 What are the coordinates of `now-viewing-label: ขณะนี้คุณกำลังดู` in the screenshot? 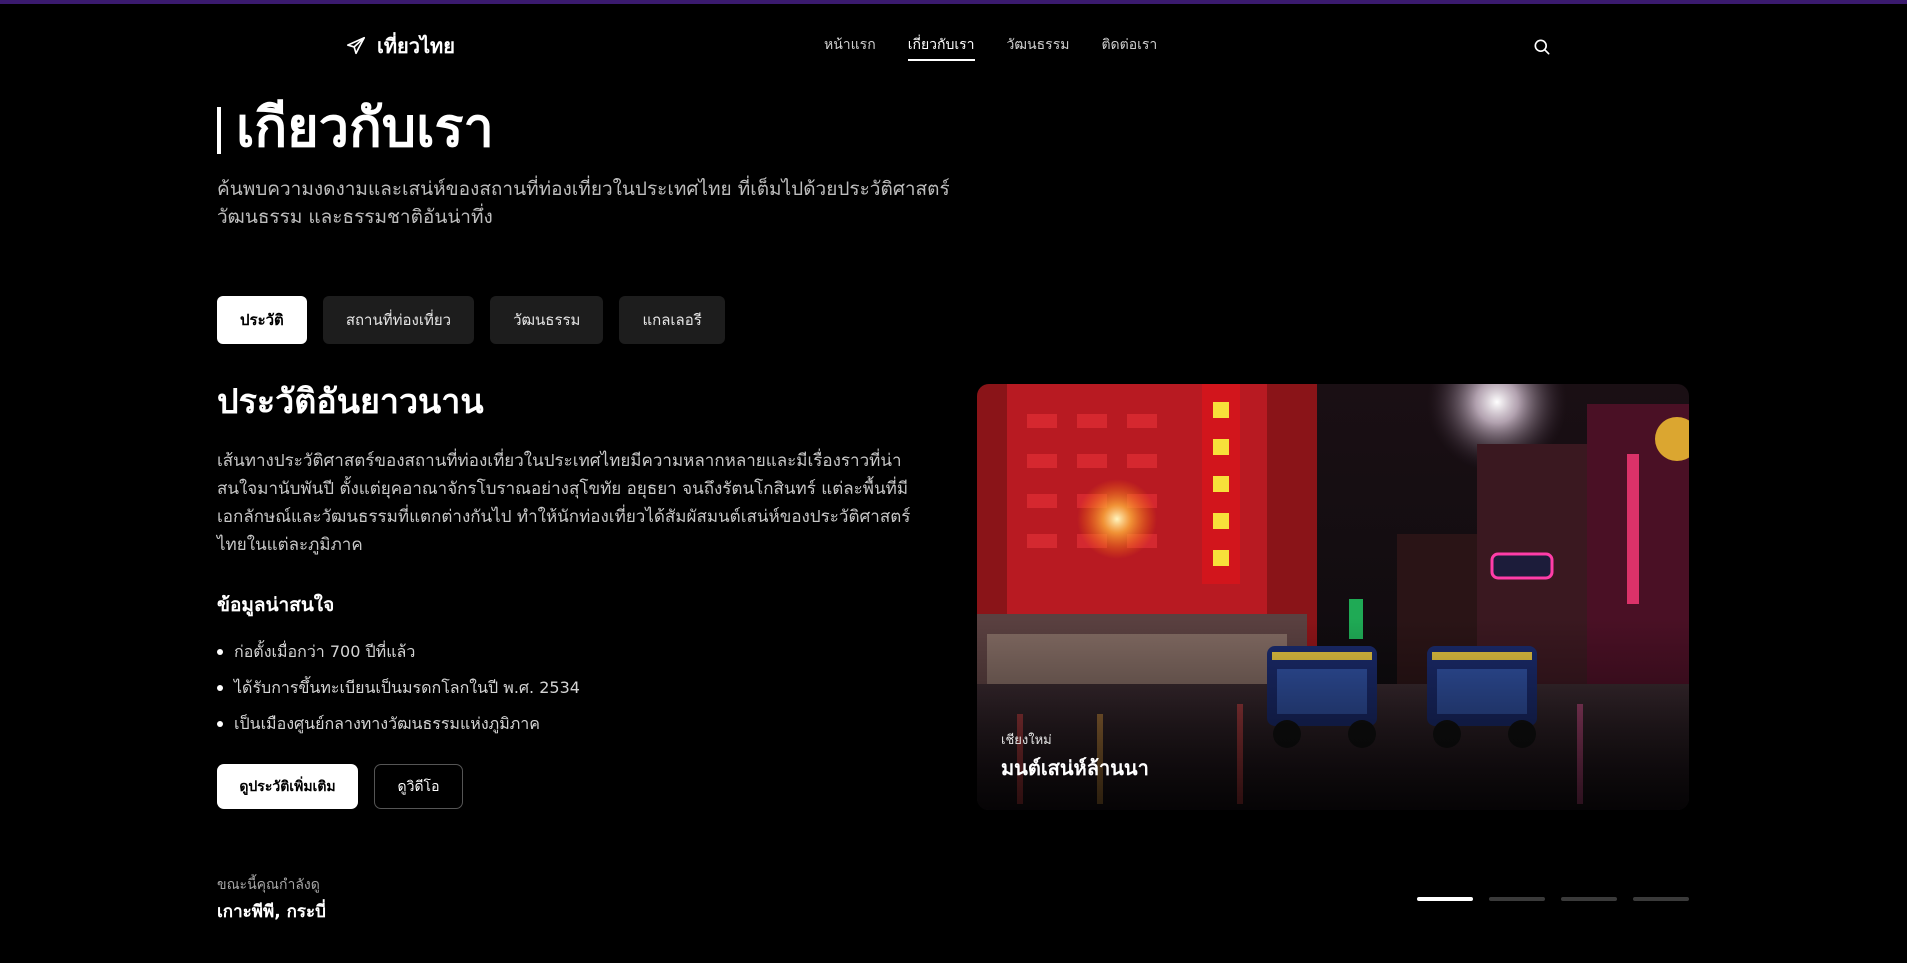 It's located at (268, 885).